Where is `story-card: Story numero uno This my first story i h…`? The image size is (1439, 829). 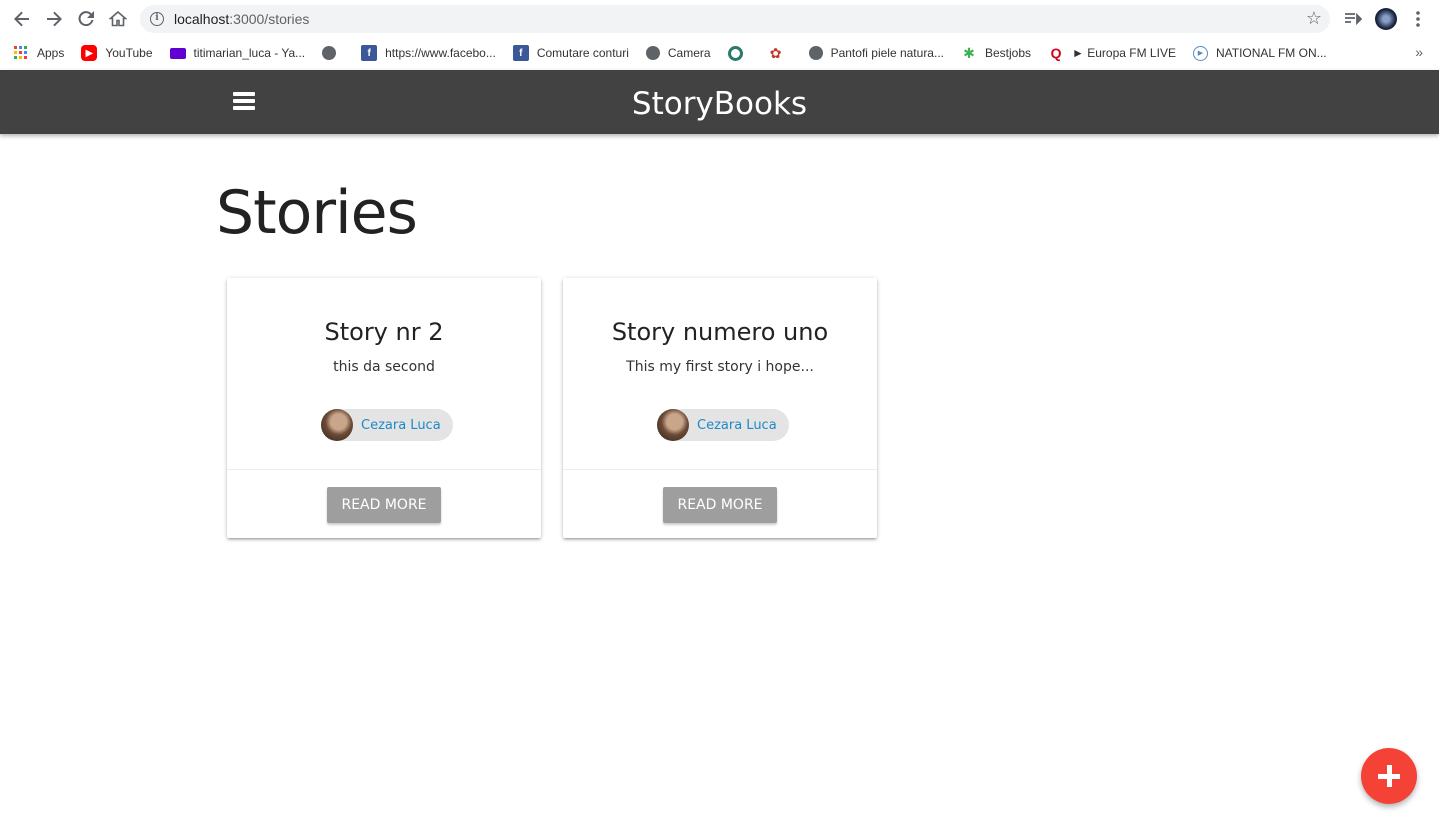 story-card: Story numero uno This my first story i h… is located at coordinates (720, 408).